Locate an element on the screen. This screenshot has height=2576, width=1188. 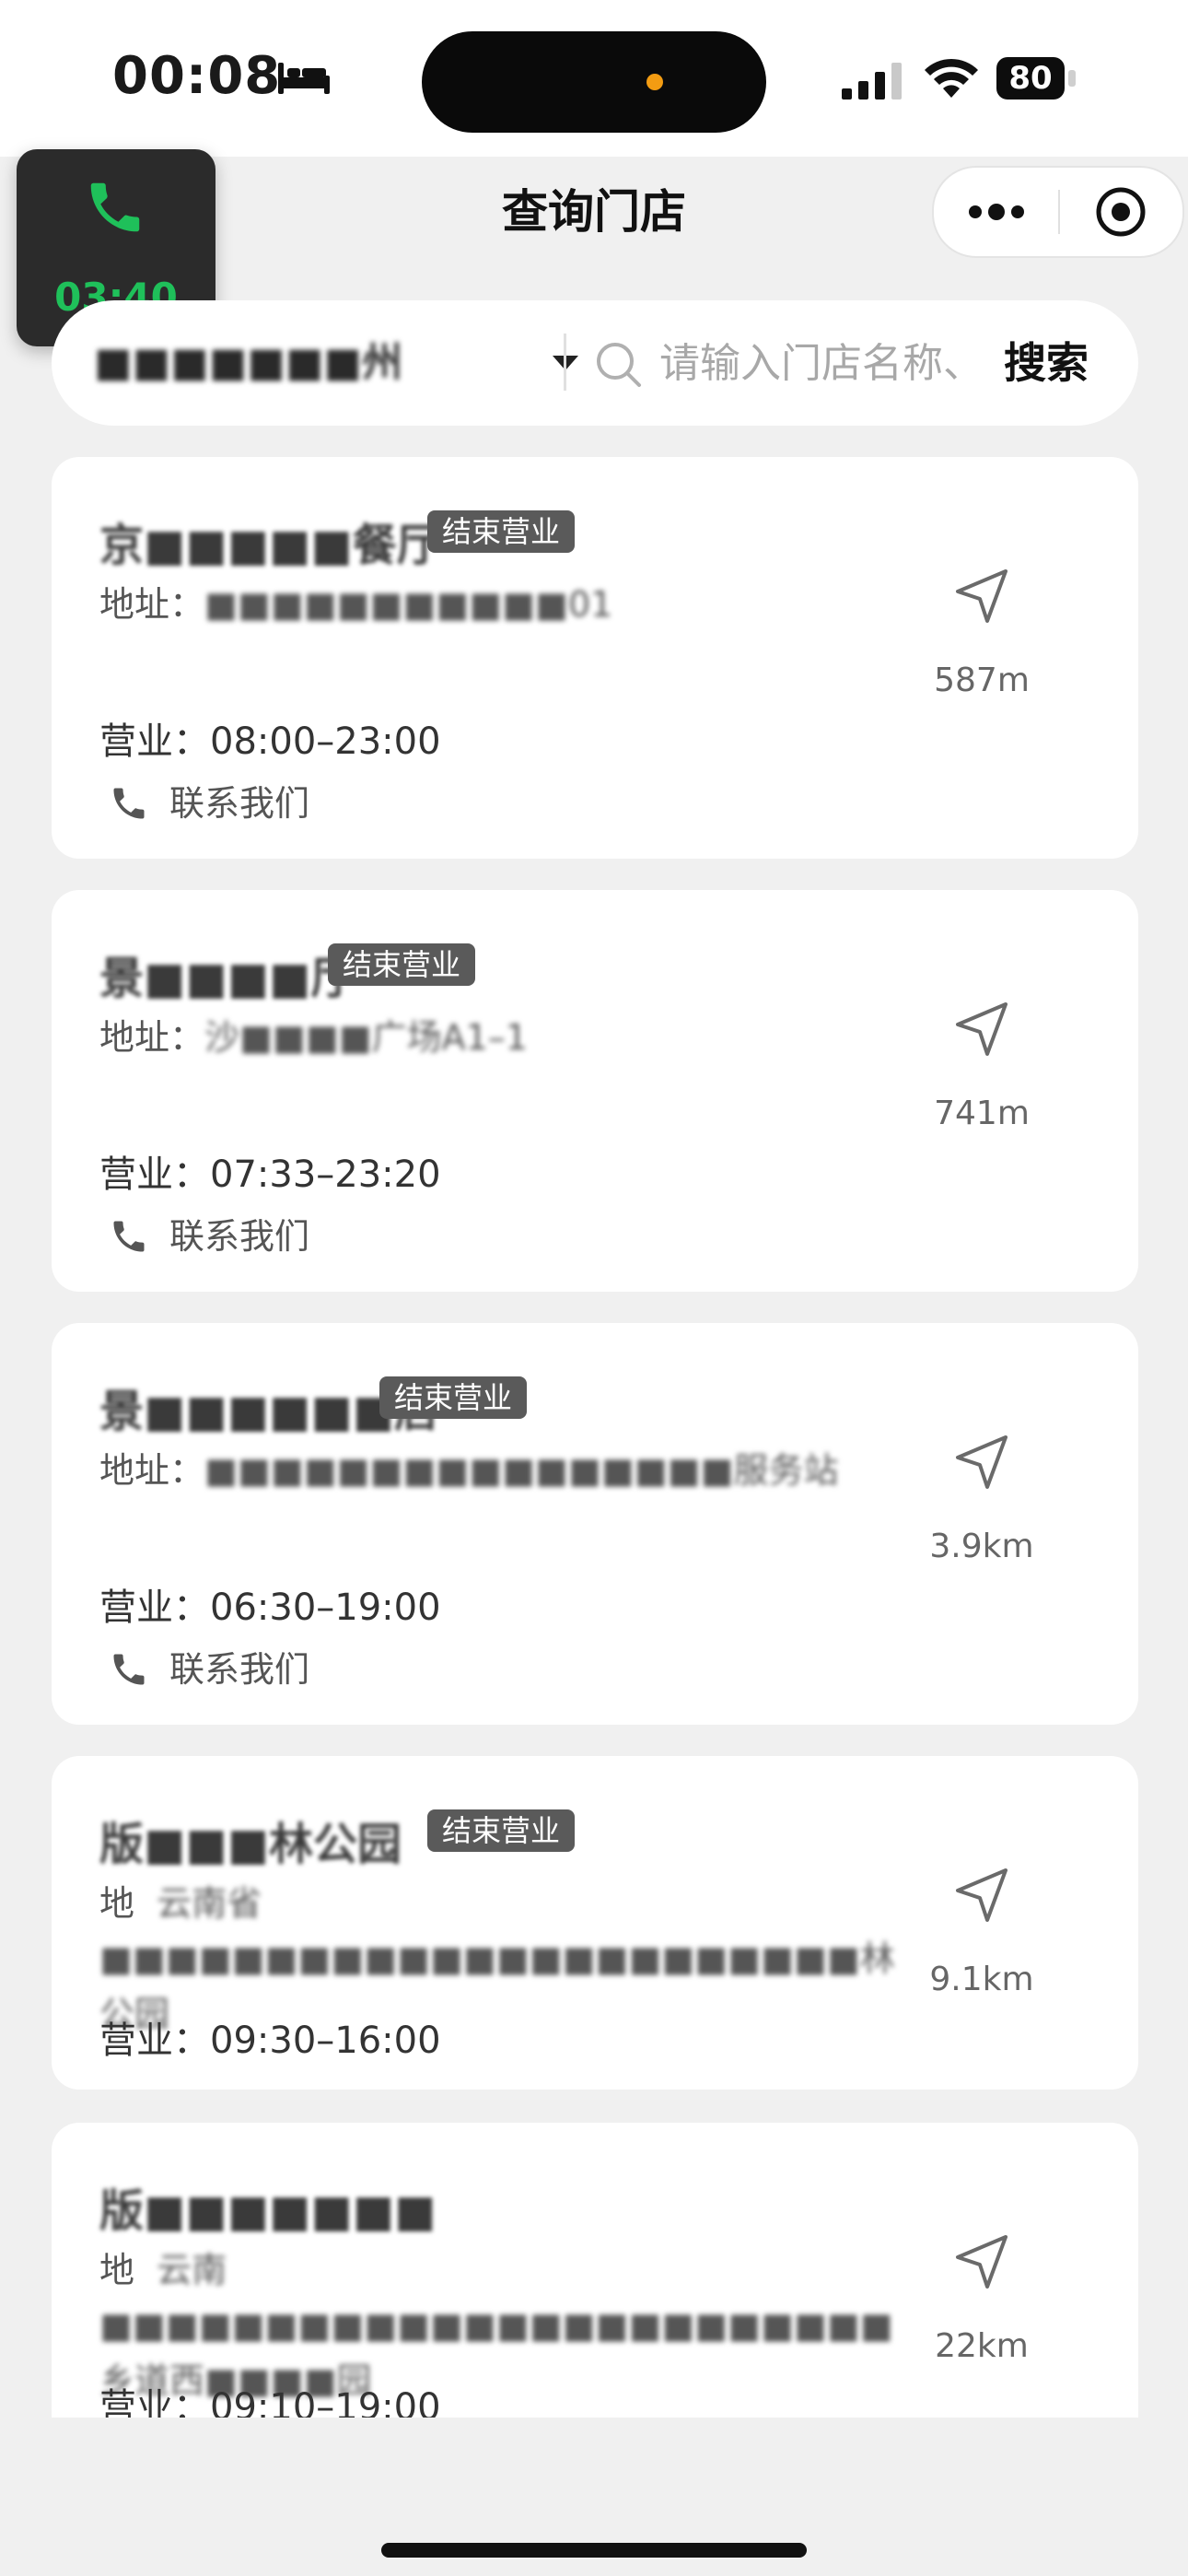
battery-indicator: 80 is located at coordinates (1030, 78).